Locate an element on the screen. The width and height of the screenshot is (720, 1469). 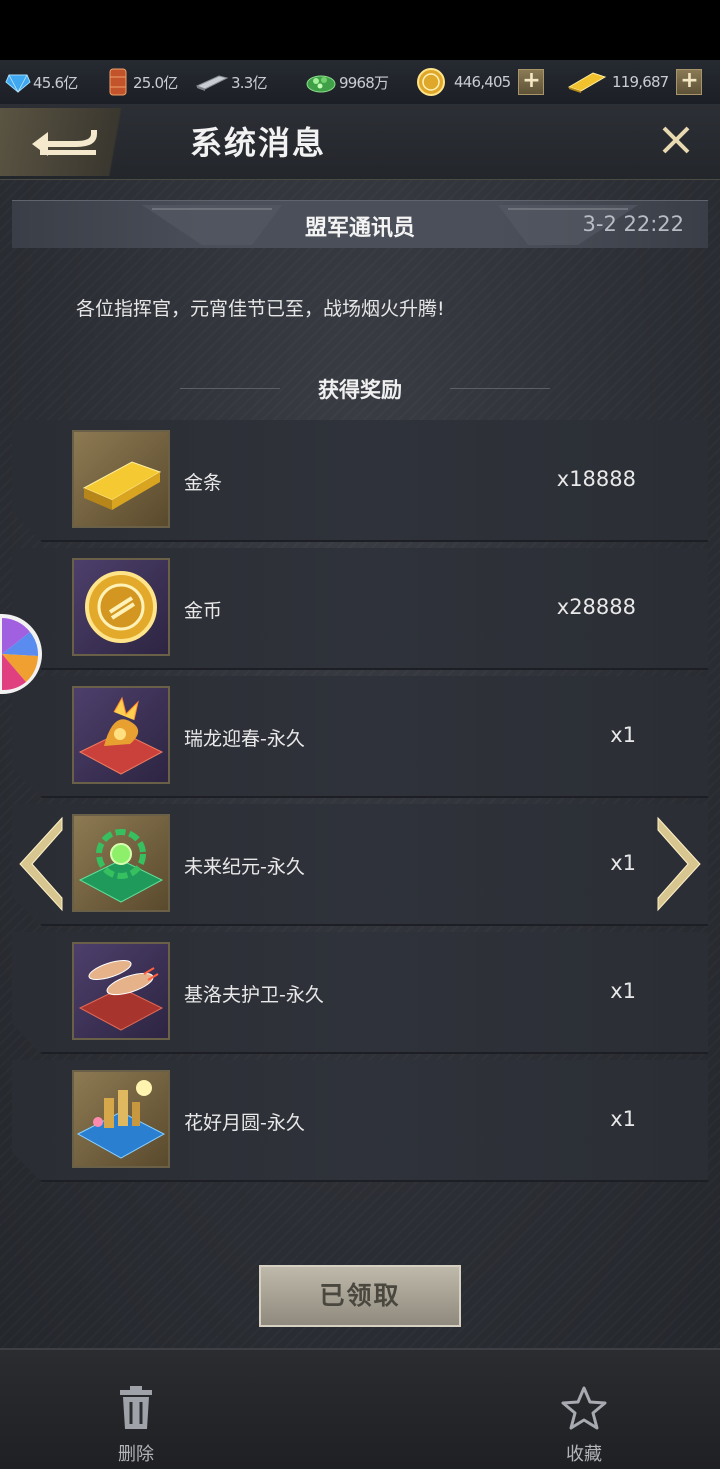
page-title: 系统消息 is located at coordinates (258, 143).